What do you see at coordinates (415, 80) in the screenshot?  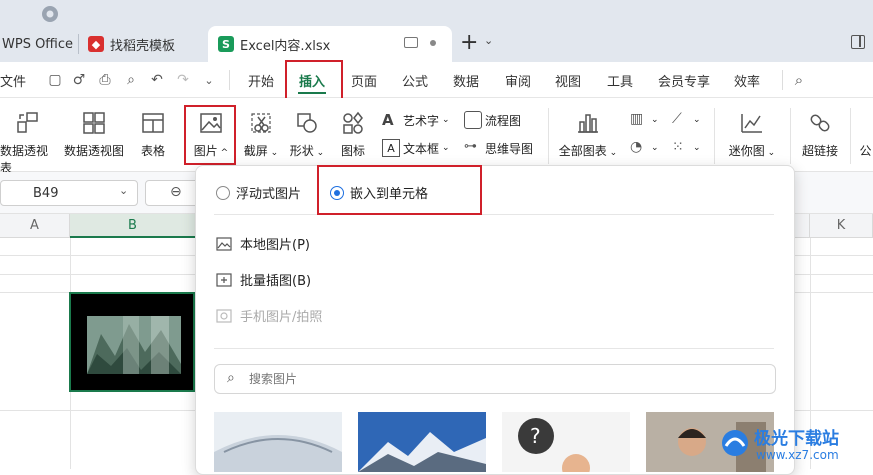 I see `menu-formula: 公式` at bounding box center [415, 80].